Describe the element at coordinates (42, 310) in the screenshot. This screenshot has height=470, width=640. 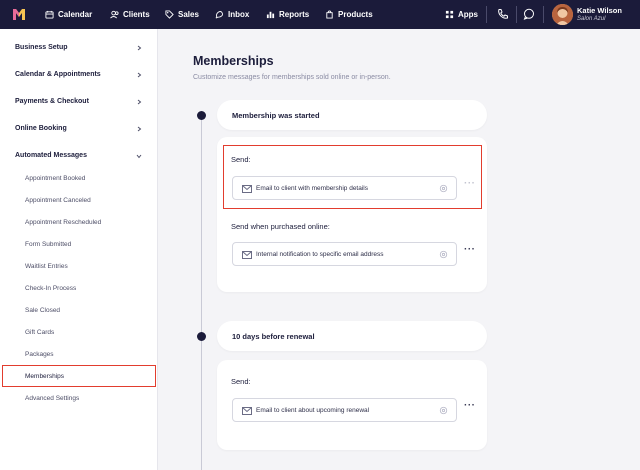
I see `sidebar-item-sale-closed: Sale Closed` at that location.